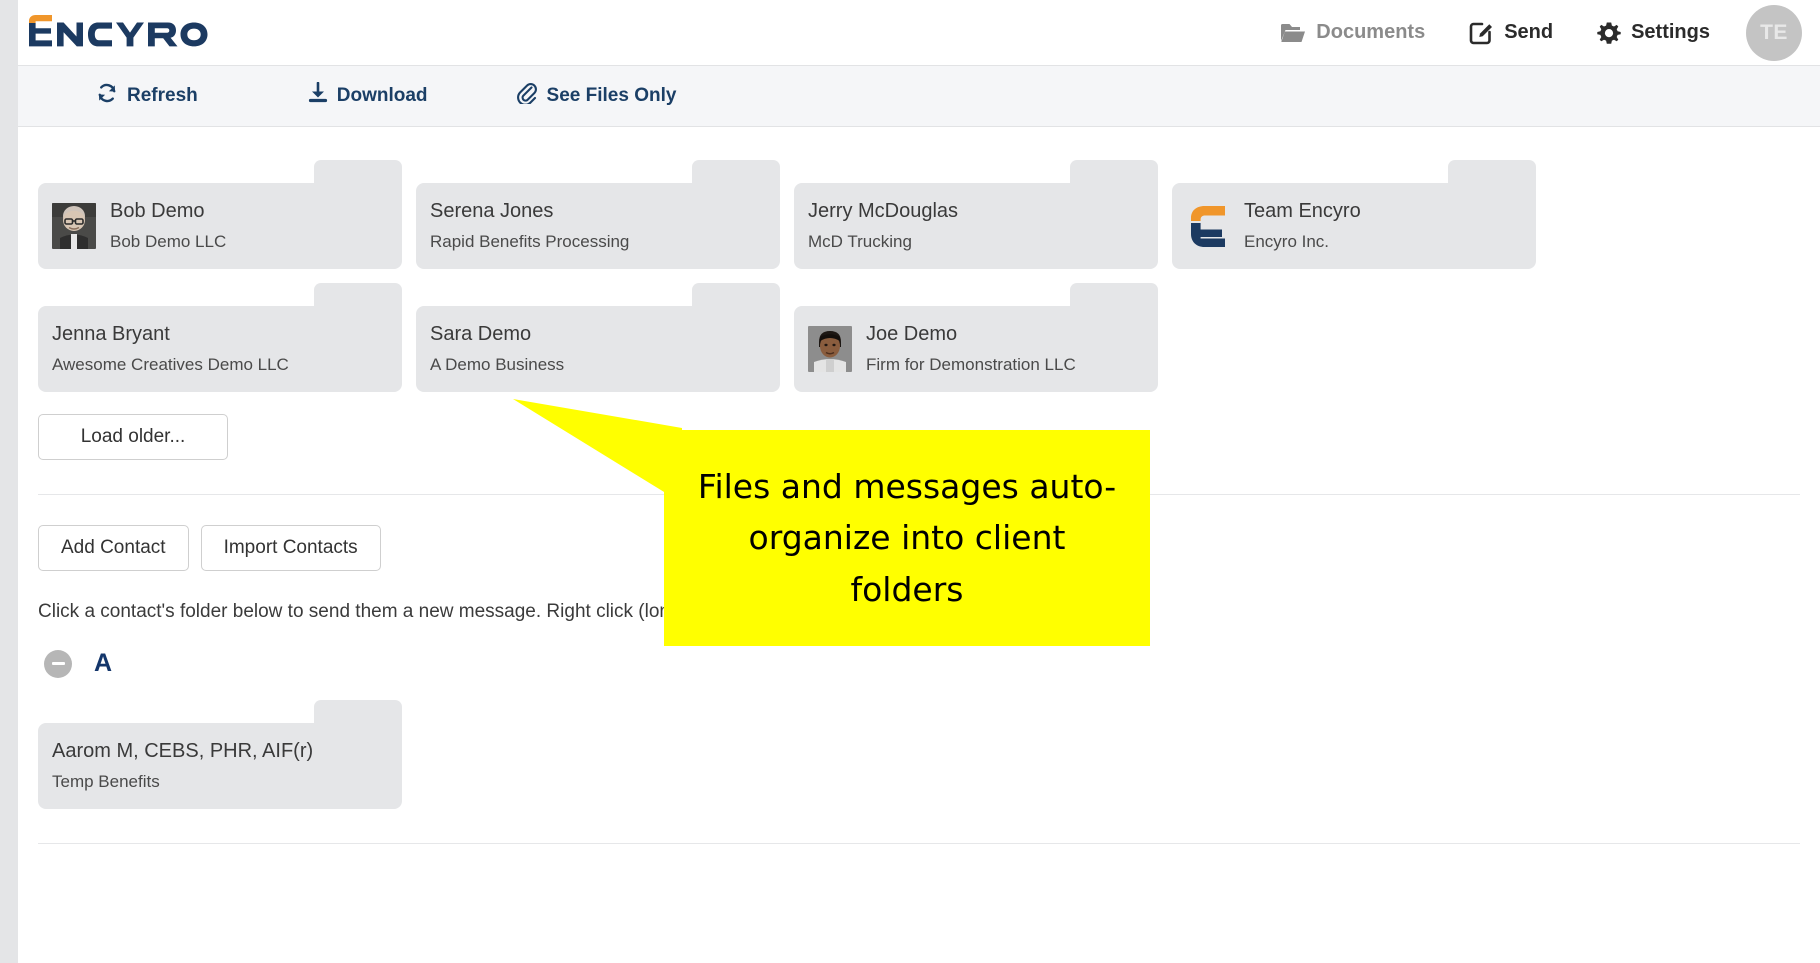  Describe the element at coordinates (919, 533) in the screenshot. I see `contact-actions: Add Contact Import Contacts` at that location.